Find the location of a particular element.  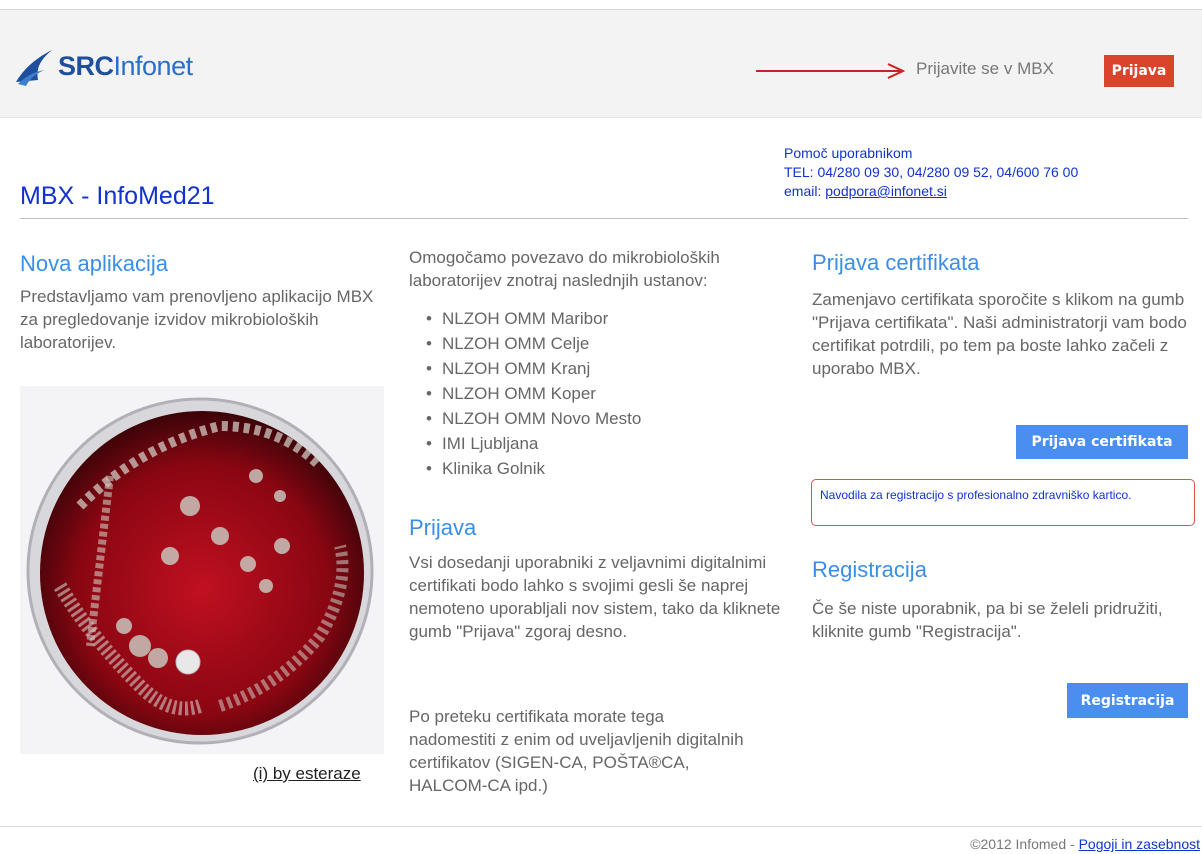

list-item: Klinika Golnik is located at coordinates (607, 468).